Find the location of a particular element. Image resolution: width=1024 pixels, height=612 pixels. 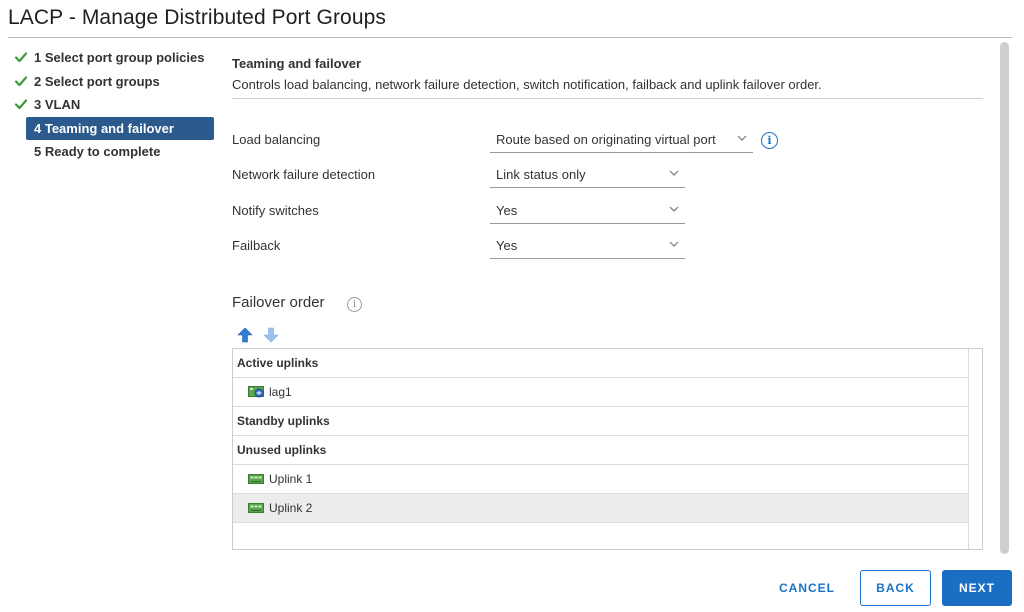

failback-label: Failback is located at coordinates (256, 245).